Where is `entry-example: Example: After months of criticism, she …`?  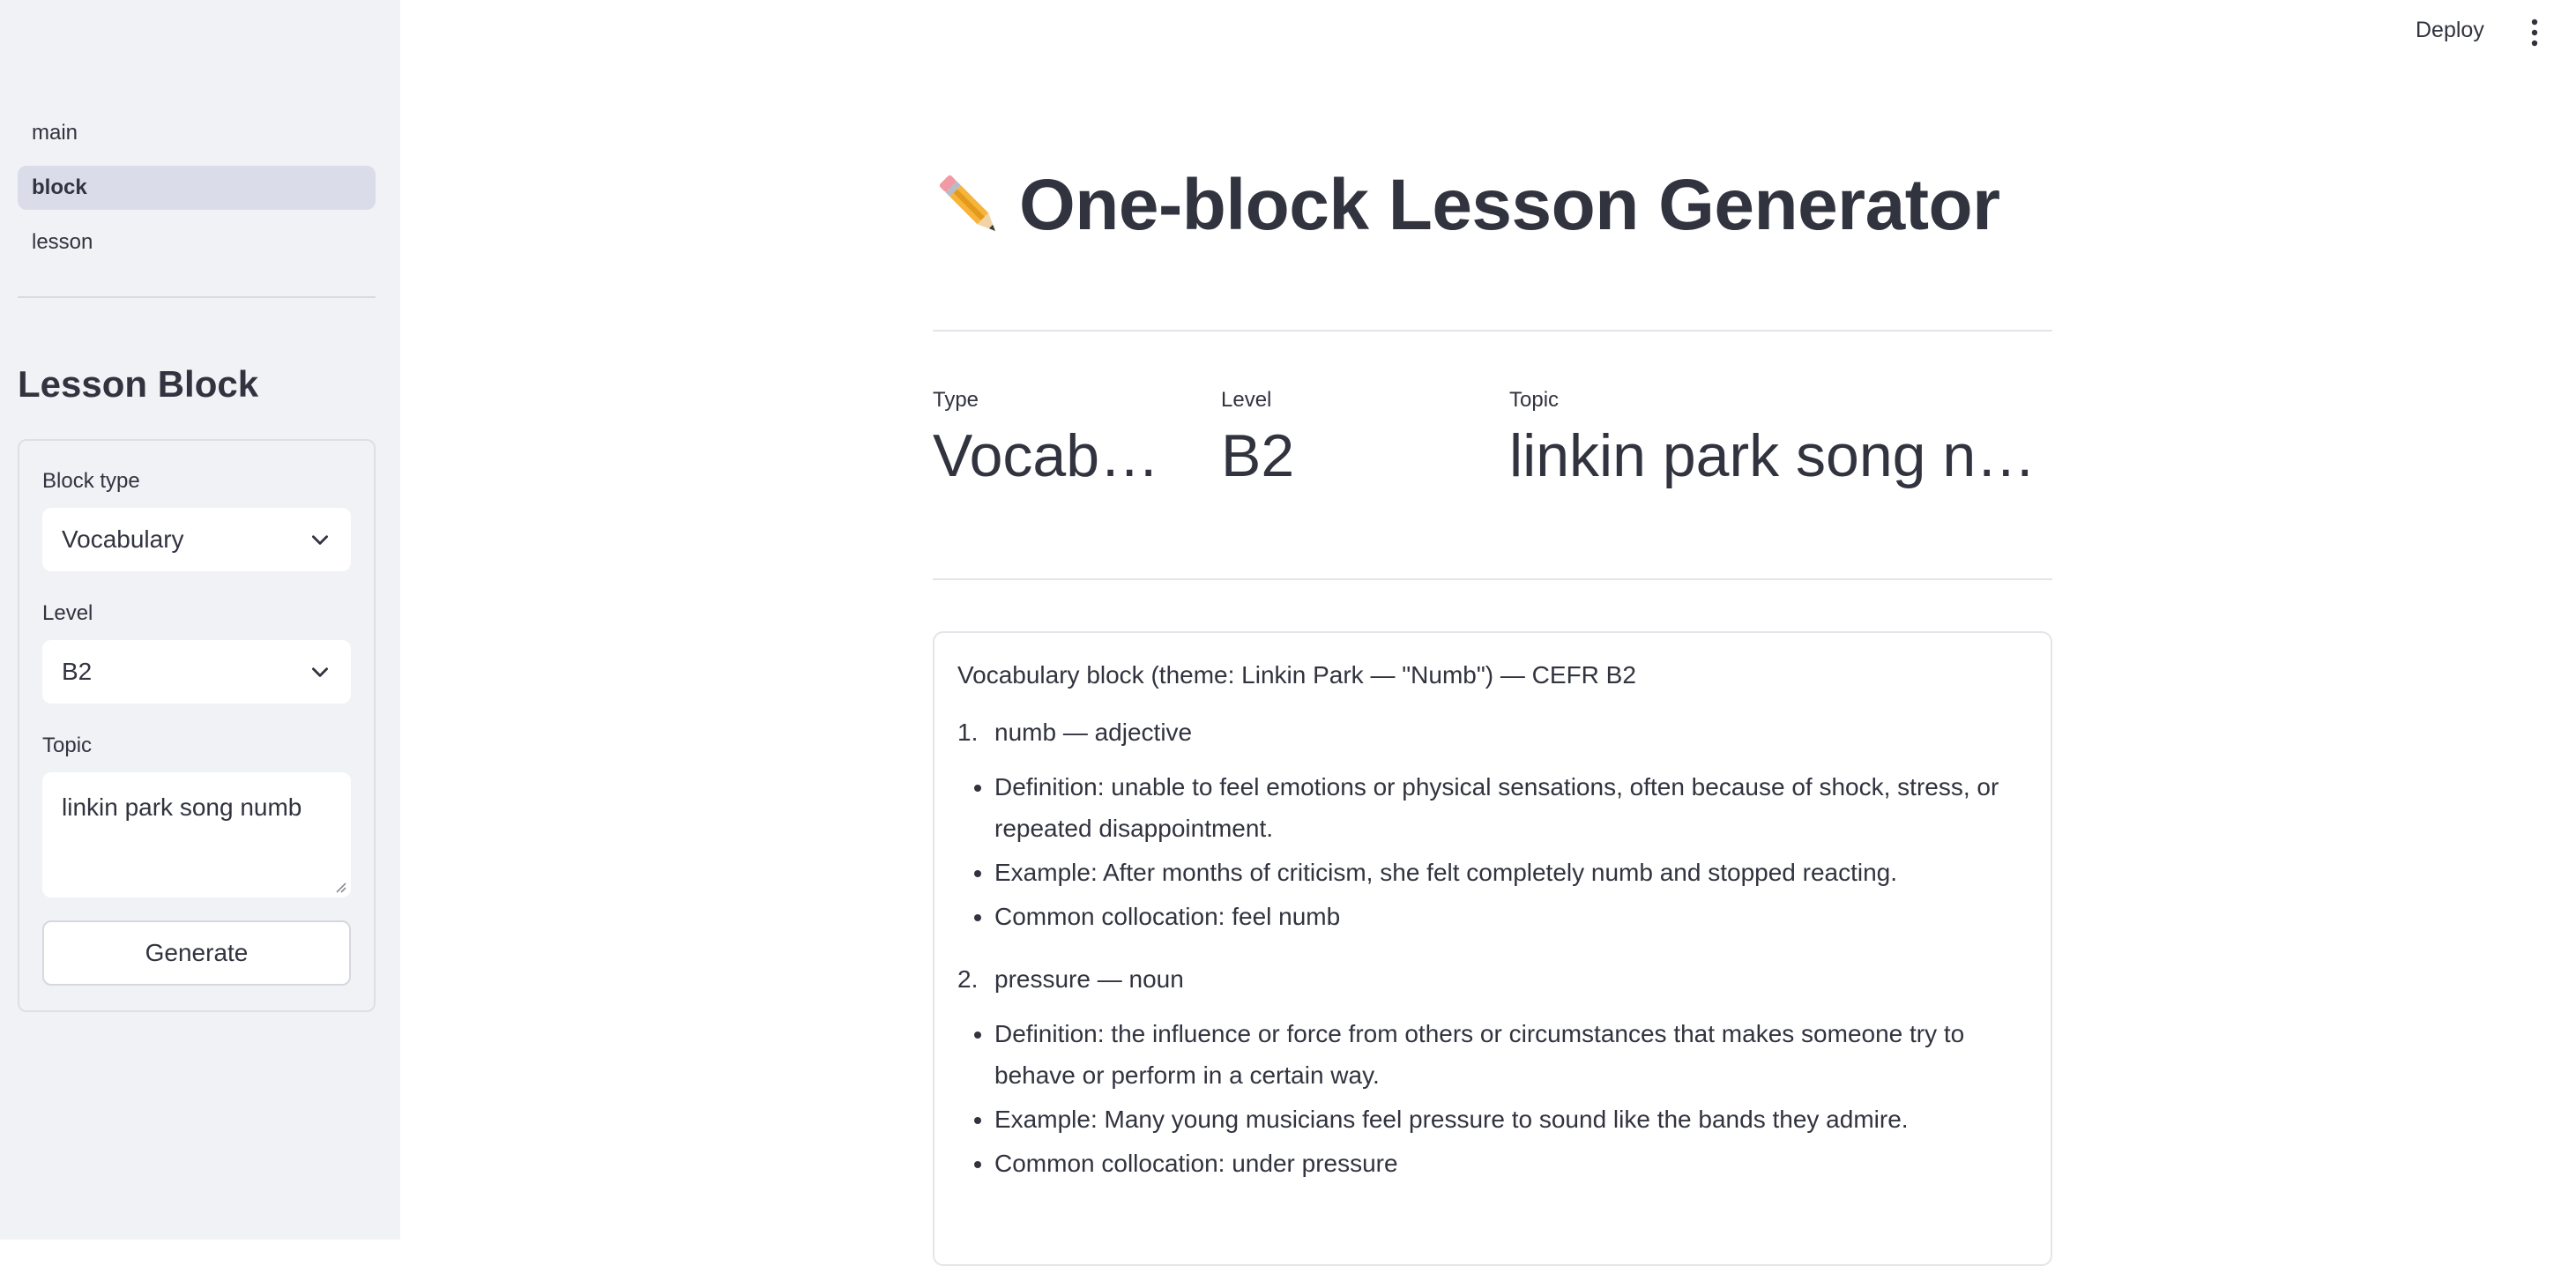 entry-example: Example: After months of criticism, she … is located at coordinates (1511, 873).